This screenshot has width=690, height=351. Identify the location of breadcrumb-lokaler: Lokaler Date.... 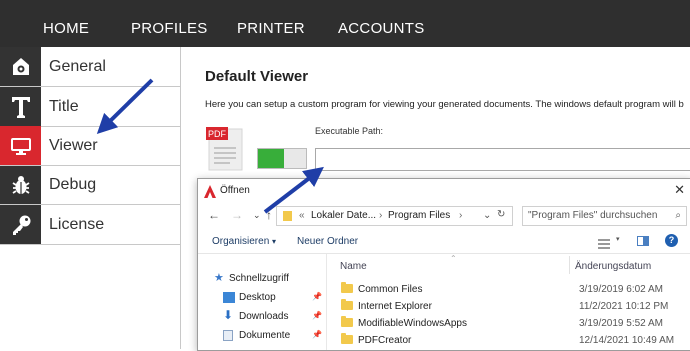
(343, 215).